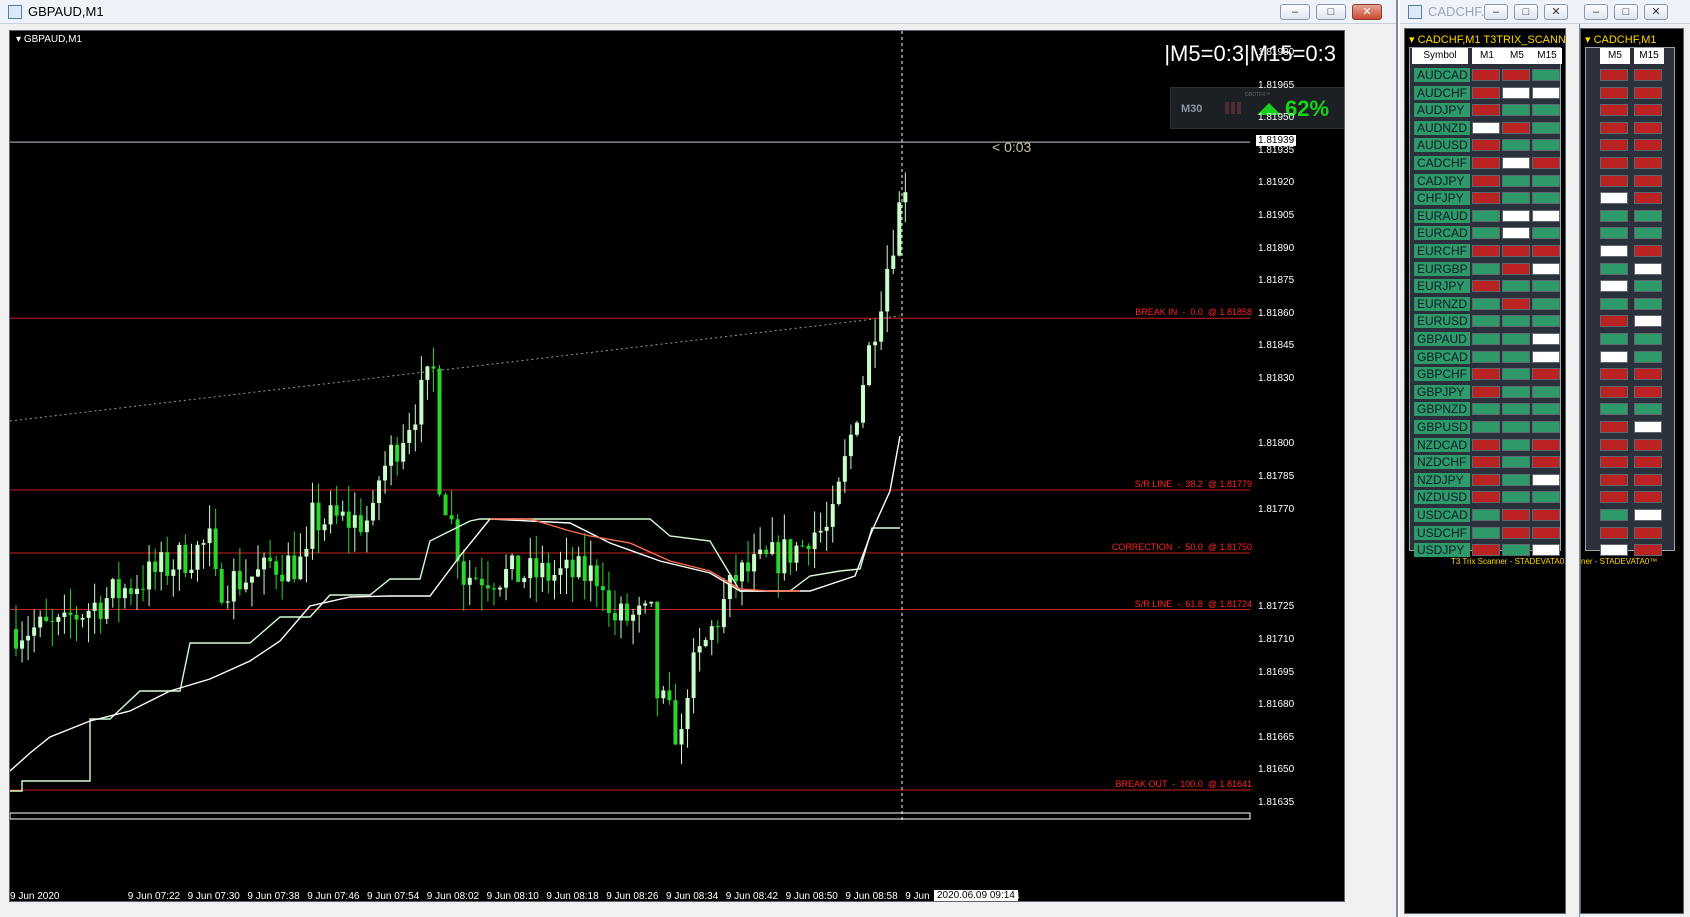  Describe the element at coordinates (1596, 12) in the screenshot. I see `scanner2-minimize-button: –` at that location.